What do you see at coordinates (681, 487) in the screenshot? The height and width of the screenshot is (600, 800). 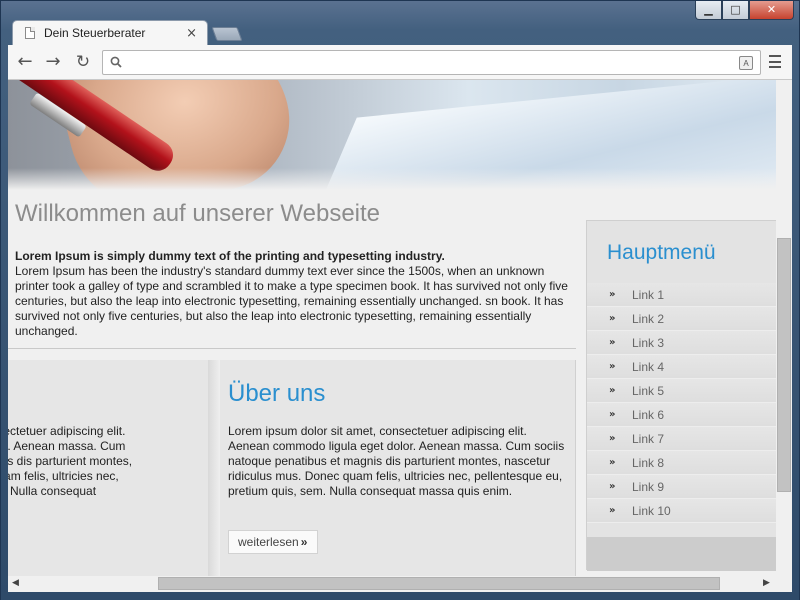 I see `sidebar-item-link-9: » Link 9` at bounding box center [681, 487].